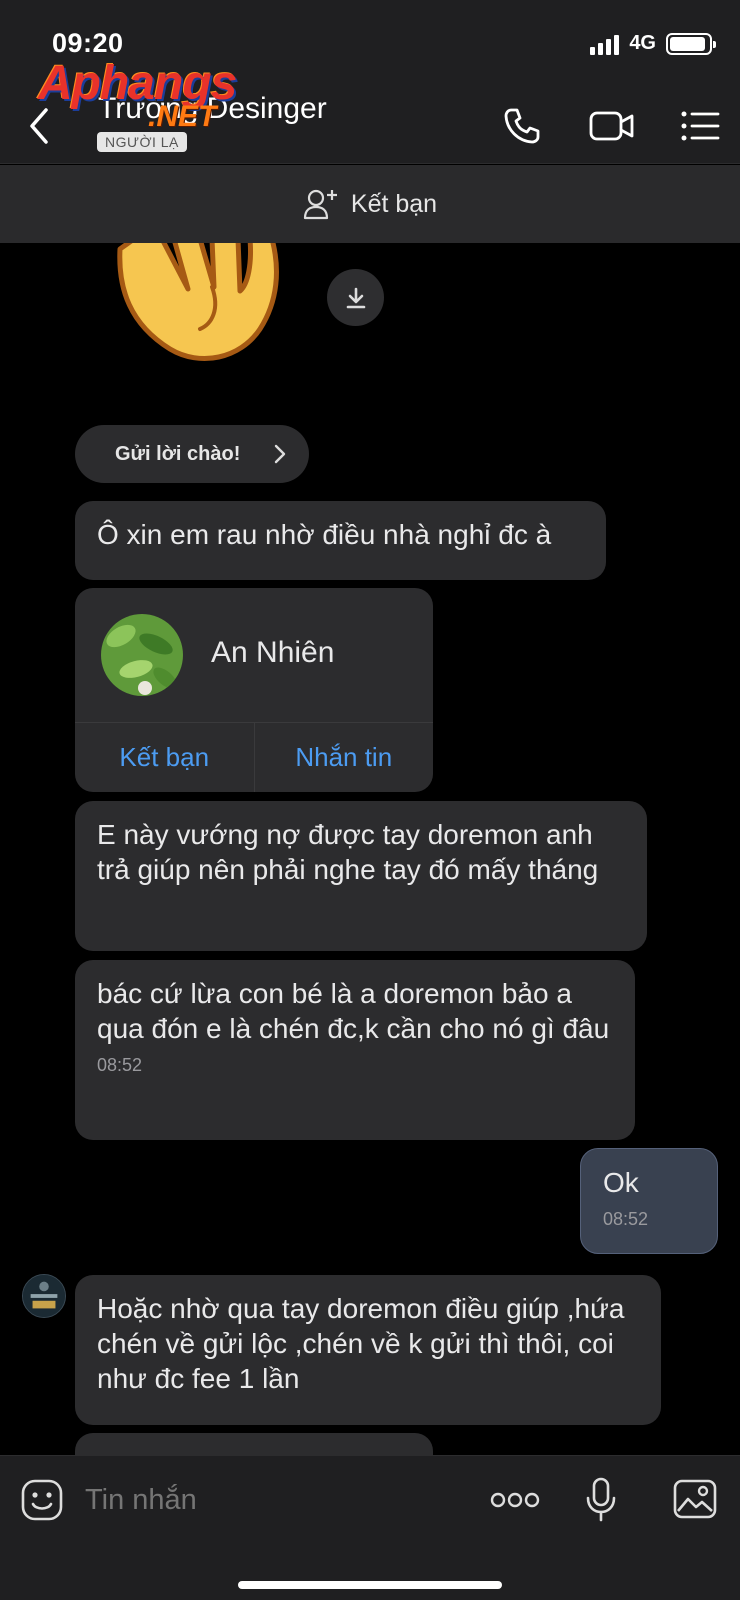  What do you see at coordinates (605, 44) in the screenshot?
I see `signal-icon` at bounding box center [605, 44].